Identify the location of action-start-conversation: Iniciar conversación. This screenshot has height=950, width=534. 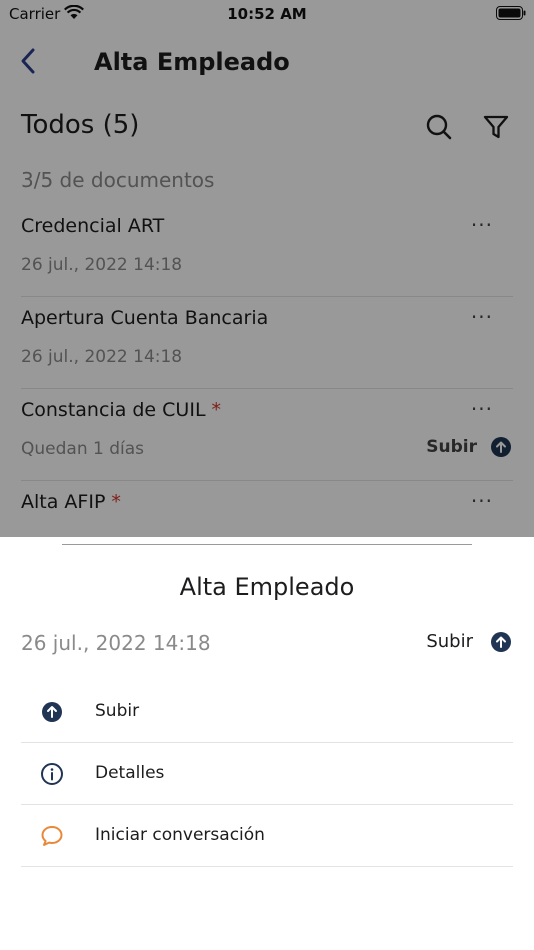
(267, 836).